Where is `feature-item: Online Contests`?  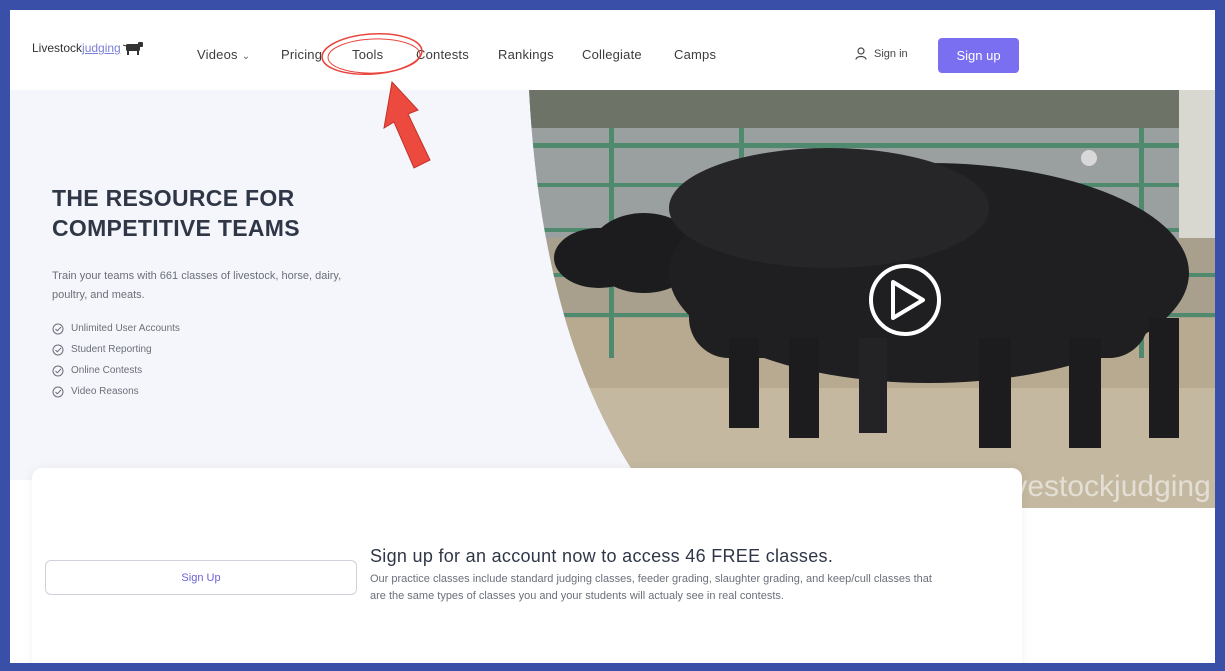 feature-item: Online Contests is located at coordinates (116, 370).